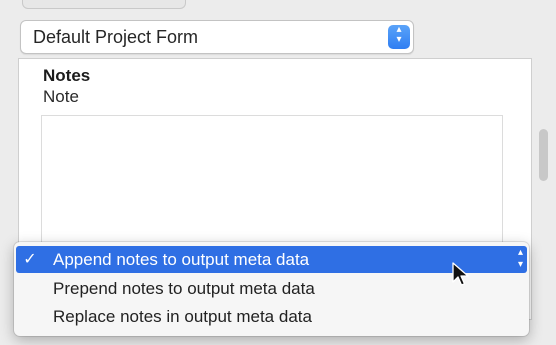 This screenshot has height=345, width=556. I want to click on menu-item-label: Replace notes in output meta data, so click(182, 316).